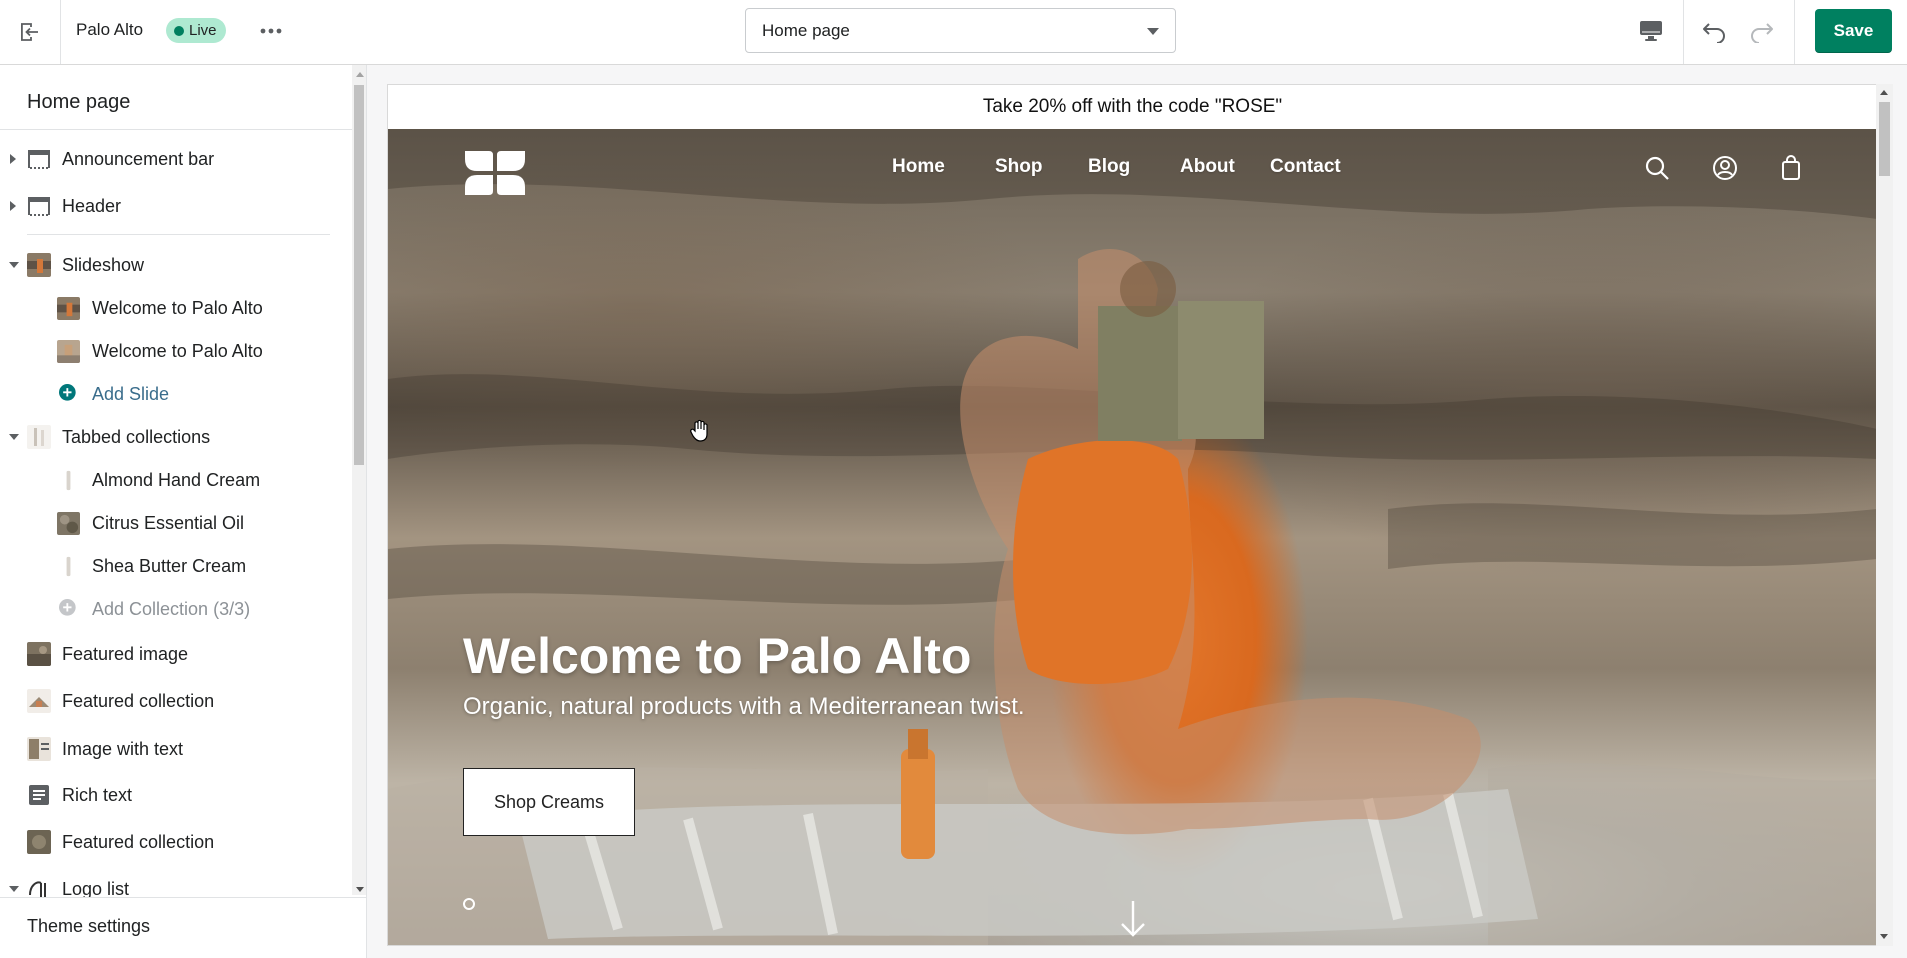 The height and width of the screenshot is (958, 1907). Describe the element at coordinates (39, 749) in the screenshot. I see `image-with-text-thumbnail-icon` at that location.